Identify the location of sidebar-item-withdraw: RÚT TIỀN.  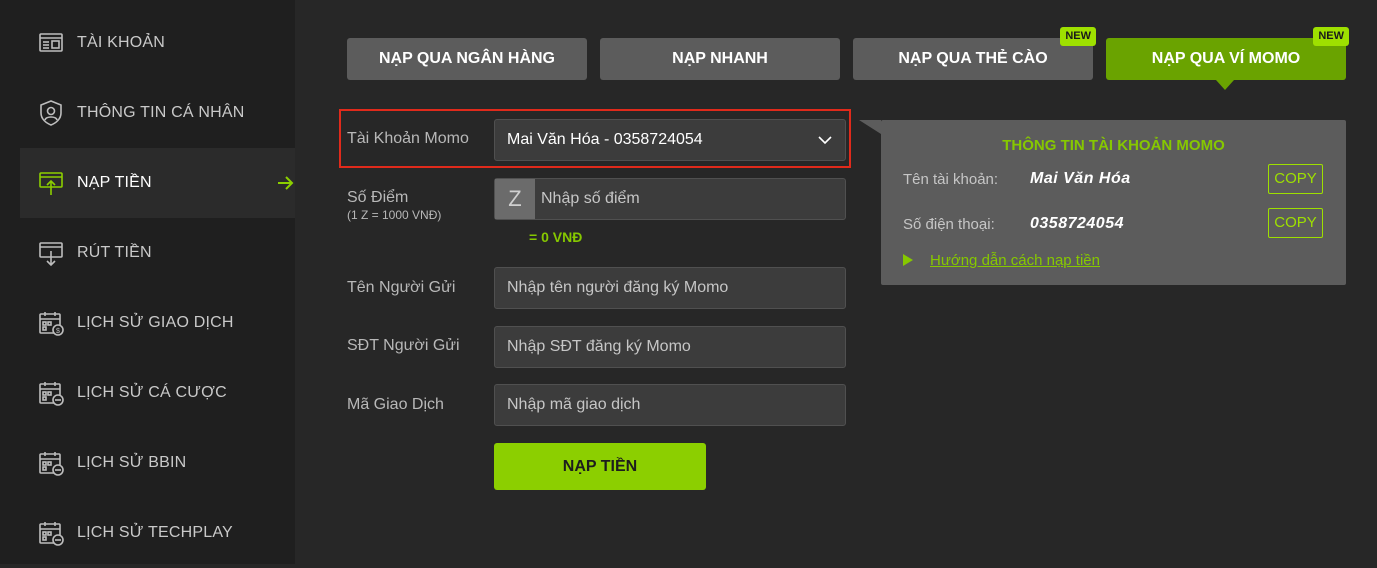
(157, 253).